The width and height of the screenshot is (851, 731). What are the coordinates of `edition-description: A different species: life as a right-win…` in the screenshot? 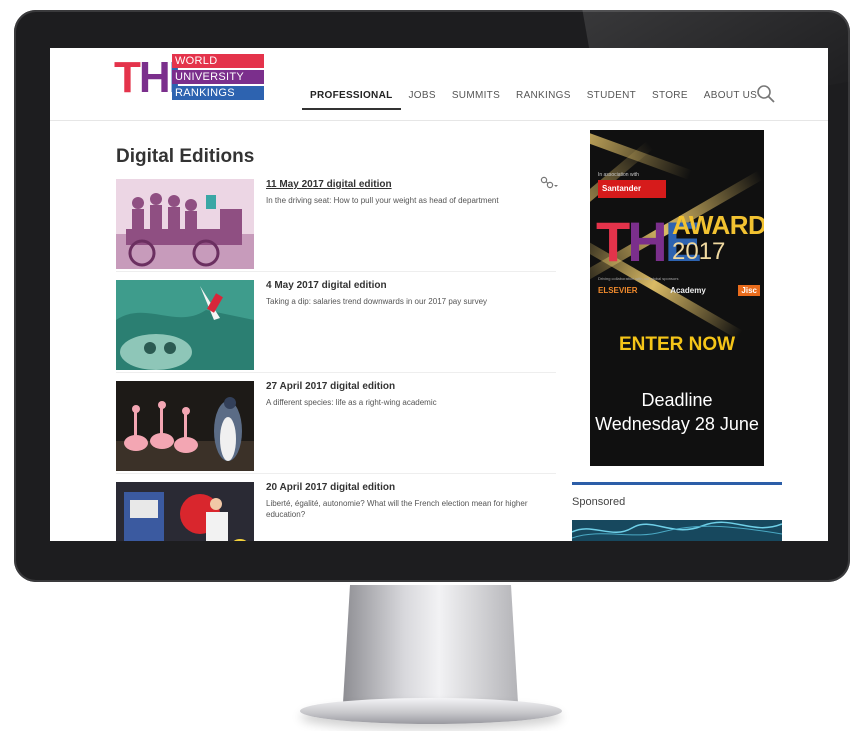 It's located at (351, 402).